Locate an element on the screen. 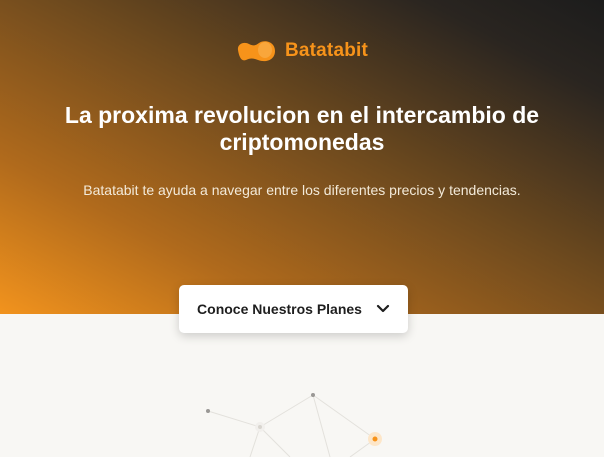 Image resolution: width=604 pixels, height=457 pixels. brand-logo: Batatabit is located at coordinates (302, 51).